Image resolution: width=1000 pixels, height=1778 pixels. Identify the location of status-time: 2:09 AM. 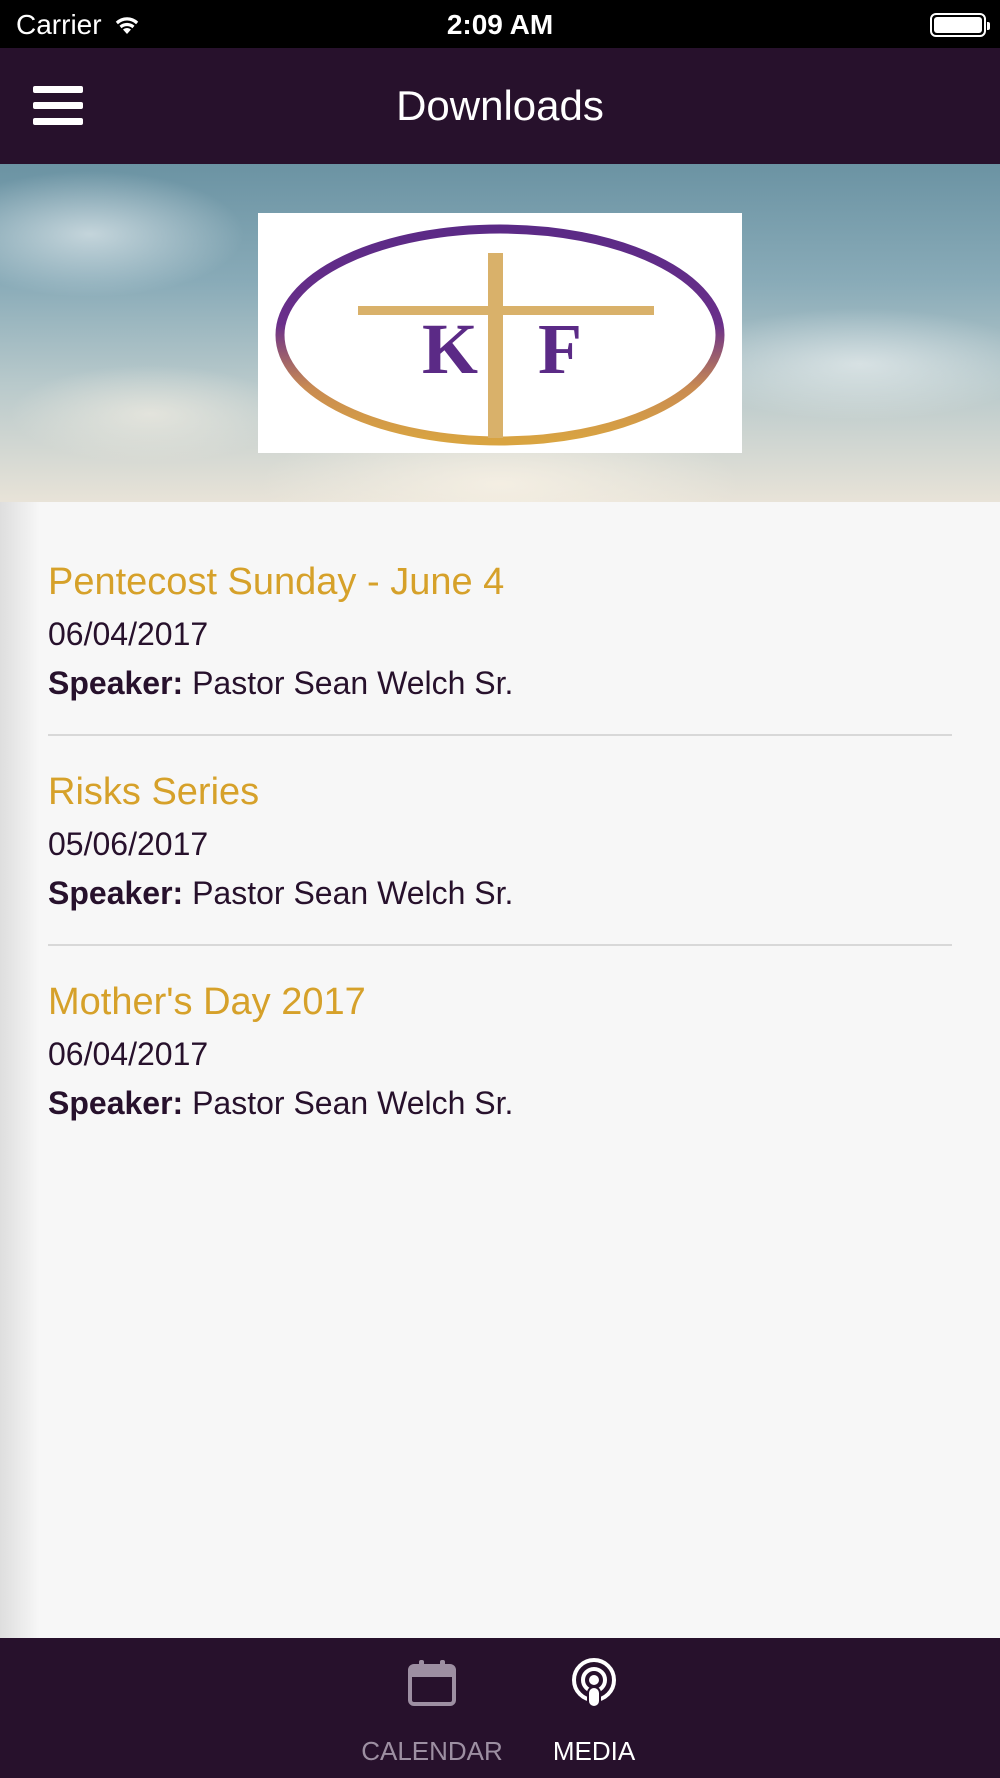
(500, 24).